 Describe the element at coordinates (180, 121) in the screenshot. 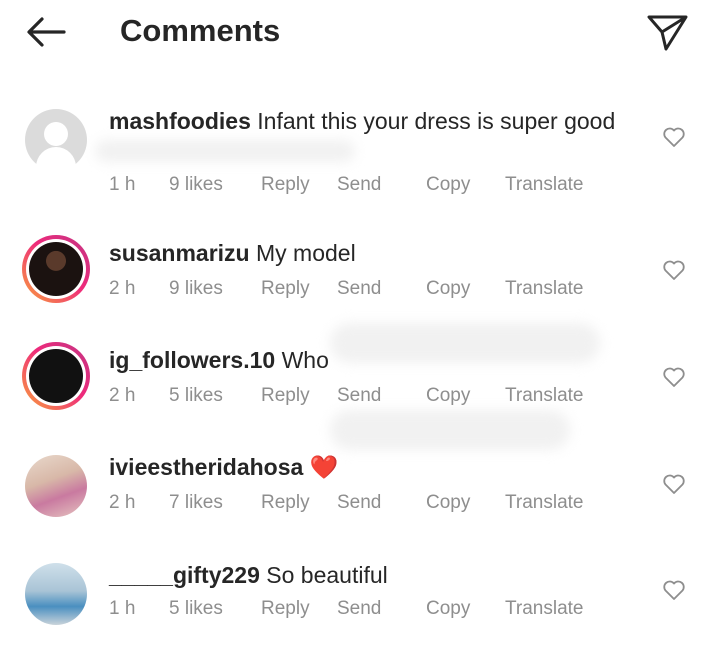

I see `comment-username: mashfoodies` at that location.